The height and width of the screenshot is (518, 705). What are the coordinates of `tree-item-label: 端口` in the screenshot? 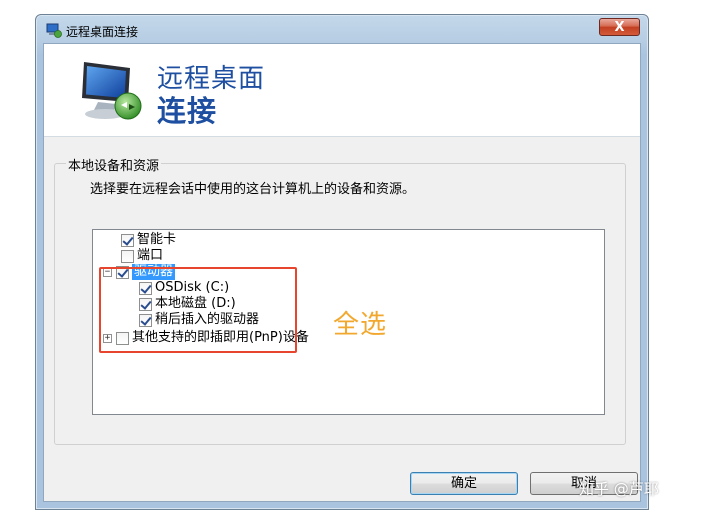 It's located at (150, 255).